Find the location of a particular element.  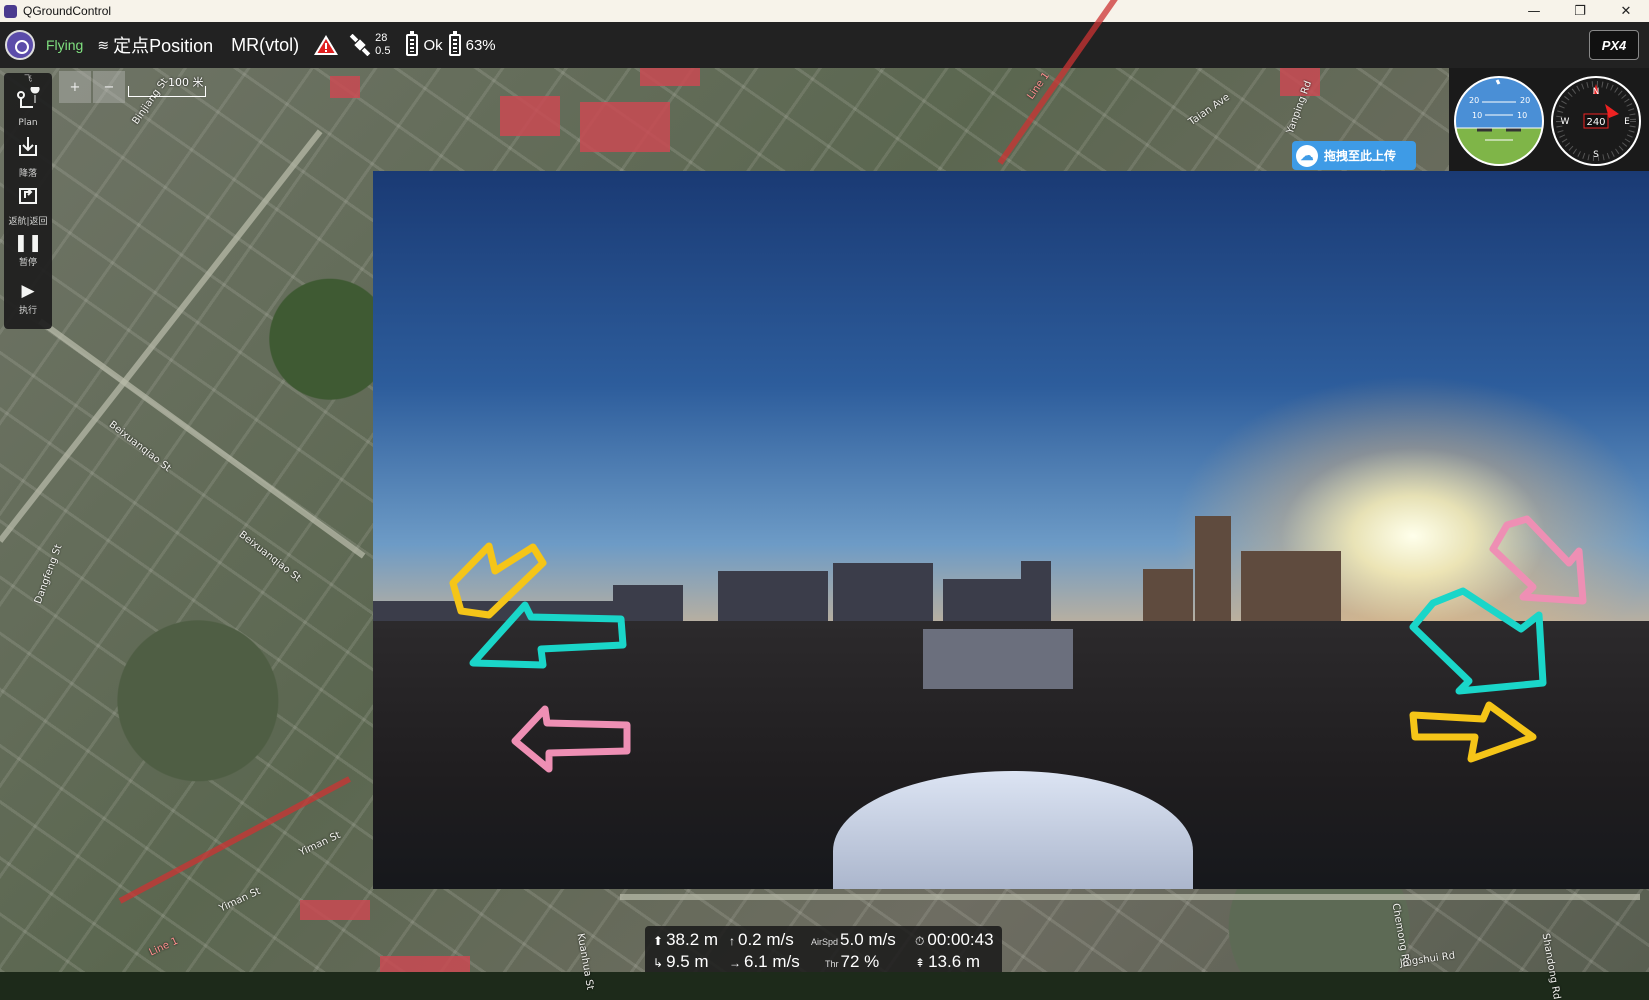

flight-time-value: ⏱ 00:00:43 is located at coordinates (954, 939).